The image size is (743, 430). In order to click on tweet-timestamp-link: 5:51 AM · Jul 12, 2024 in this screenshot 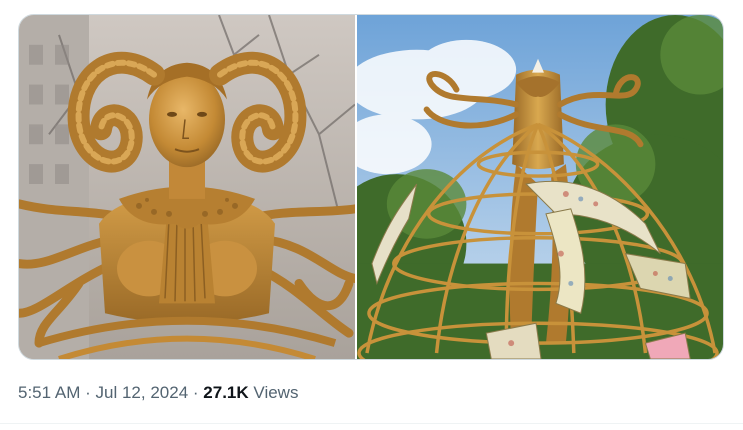, I will do `click(103, 392)`.